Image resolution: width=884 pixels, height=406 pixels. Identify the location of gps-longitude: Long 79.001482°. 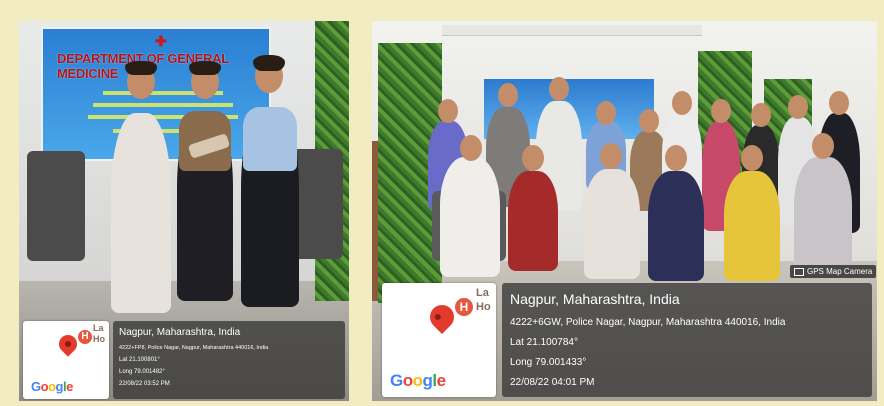
(142, 372).